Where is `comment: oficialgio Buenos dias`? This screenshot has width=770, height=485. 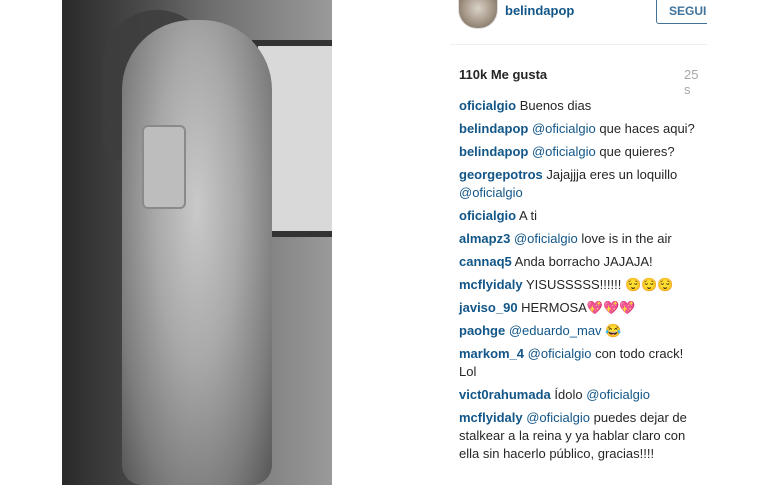
comment: oficialgio Buenos dias is located at coordinates (583, 106).